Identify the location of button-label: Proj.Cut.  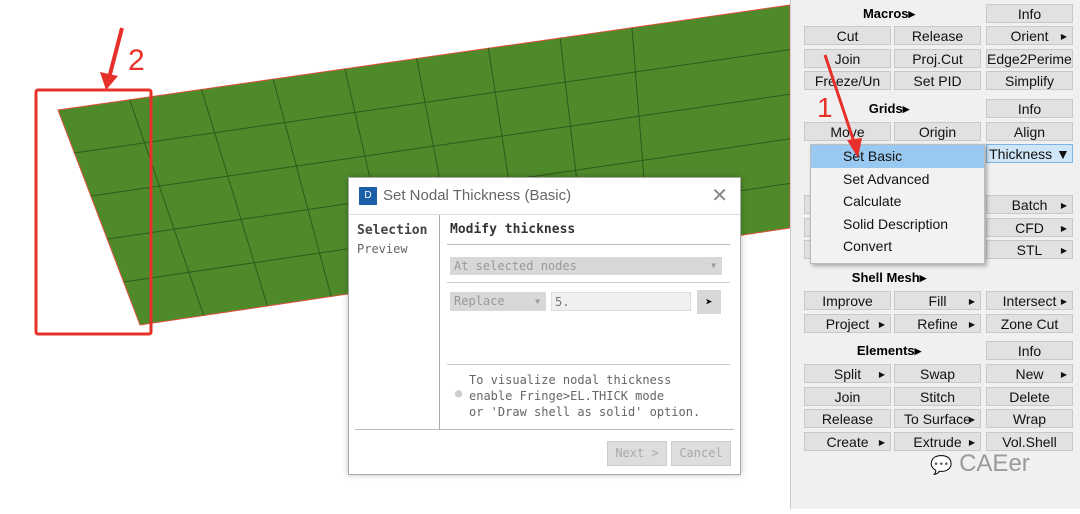
(937, 58).